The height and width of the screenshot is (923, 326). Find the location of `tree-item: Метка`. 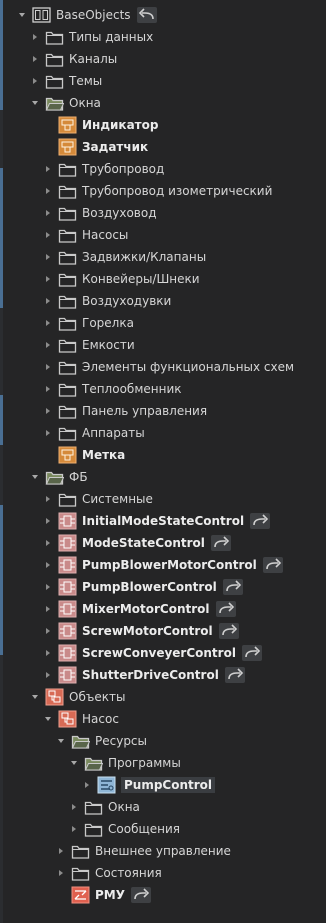

tree-item: Метка is located at coordinates (163, 455).